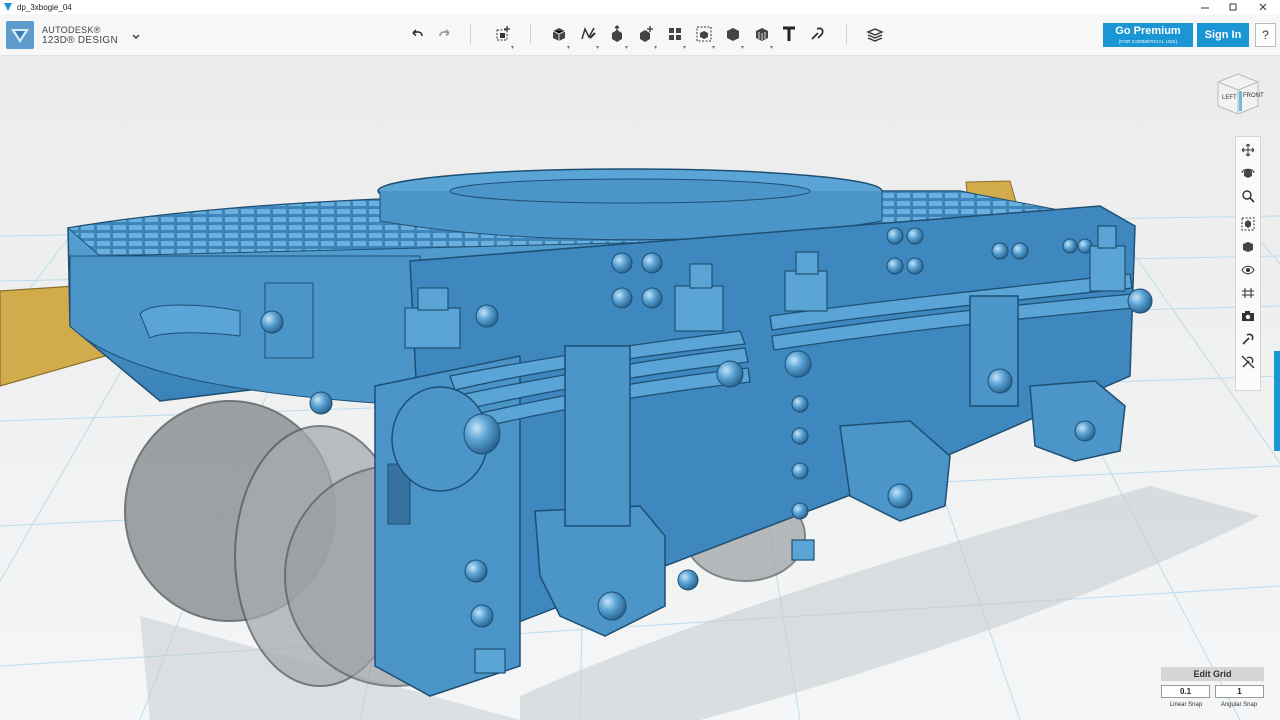 The height and width of the screenshot is (720, 1280). I want to click on pan-icon, so click(1248, 150).